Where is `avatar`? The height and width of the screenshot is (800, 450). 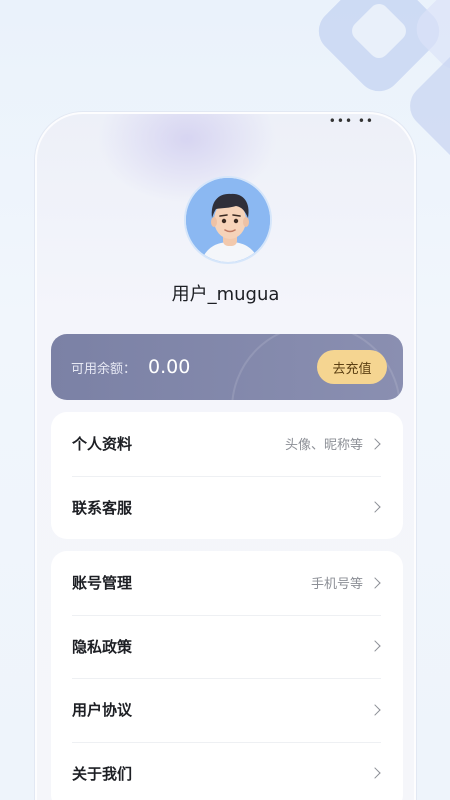 avatar is located at coordinates (228, 220).